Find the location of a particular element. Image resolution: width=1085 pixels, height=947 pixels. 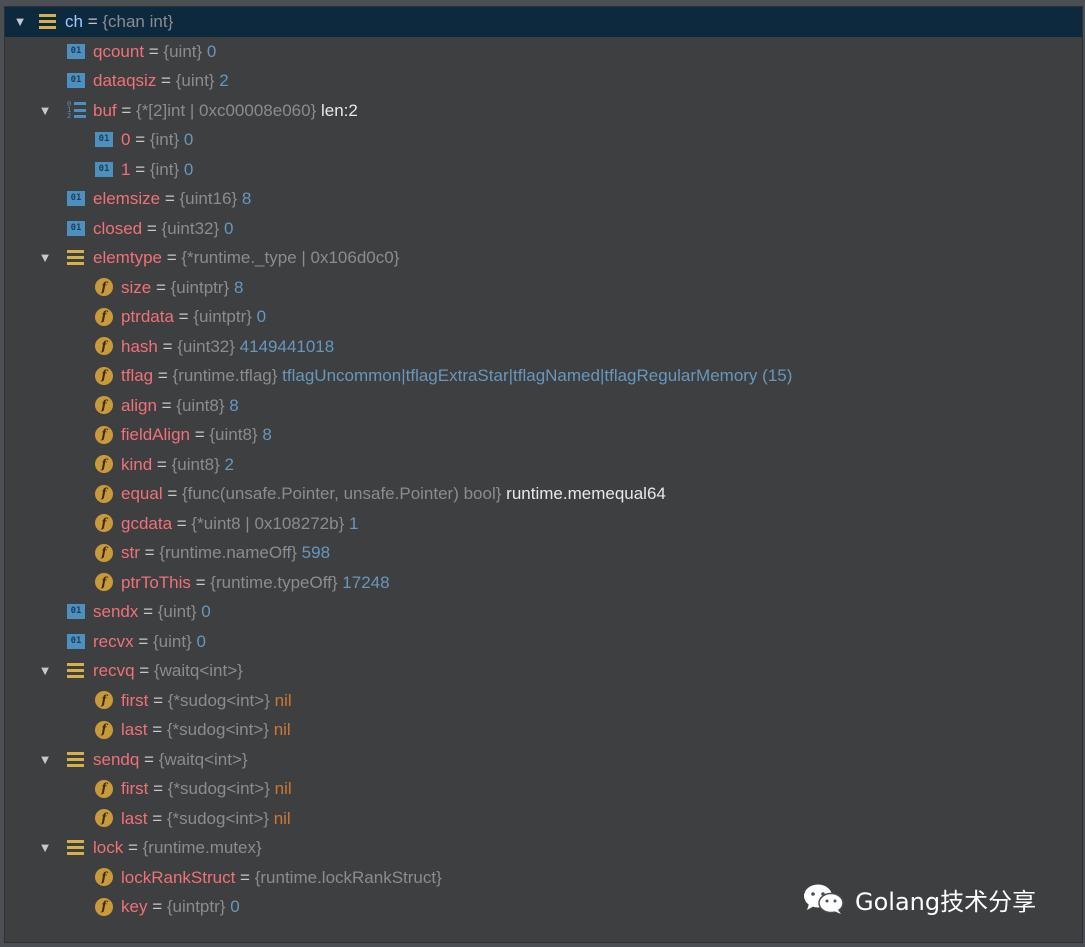

tree-row-kind: f kind = {uint8} 2 is located at coordinates (543, 465).